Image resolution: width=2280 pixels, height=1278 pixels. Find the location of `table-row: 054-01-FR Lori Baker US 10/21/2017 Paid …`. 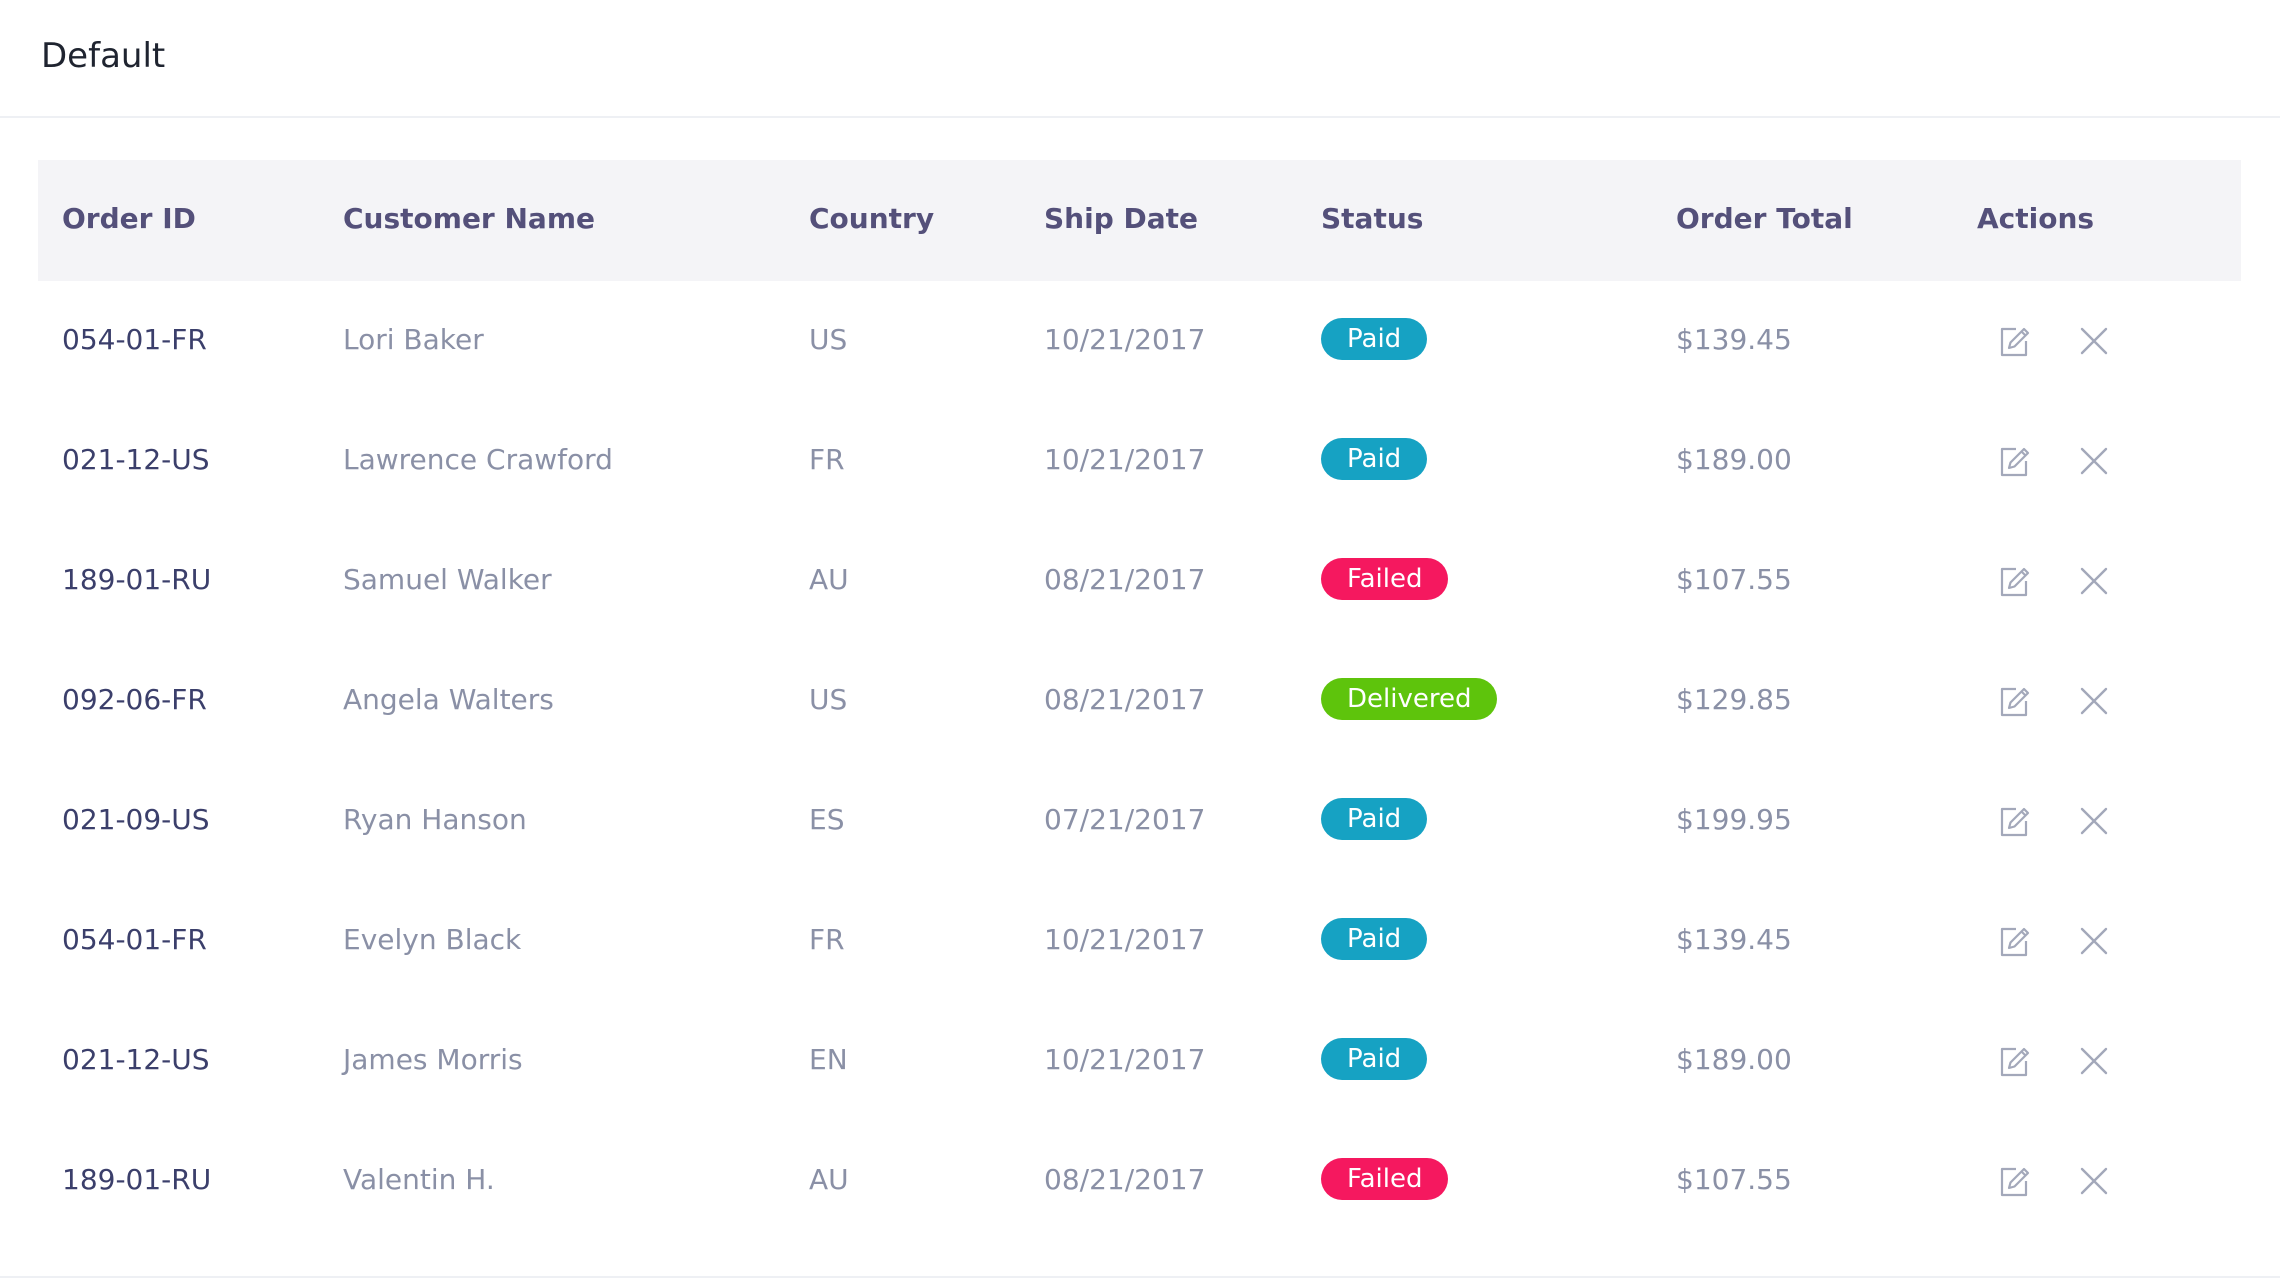

table-row: 054-01-FR Lori Baker US 10/21/2017 Paid … is located at coordinates (1139, 341).